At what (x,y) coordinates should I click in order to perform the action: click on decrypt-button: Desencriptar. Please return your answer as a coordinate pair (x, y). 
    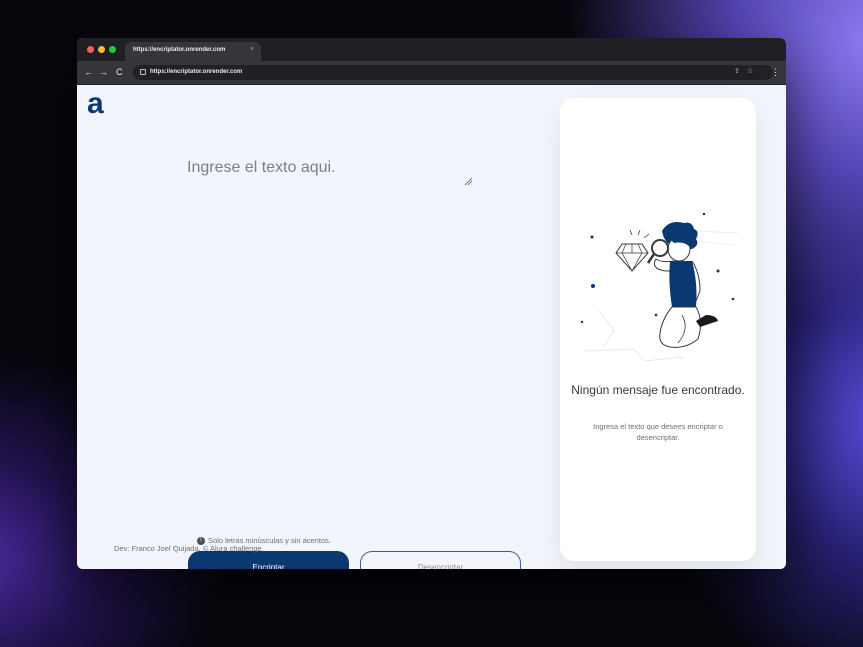
    Looking at the image, I should click on (440, 560).